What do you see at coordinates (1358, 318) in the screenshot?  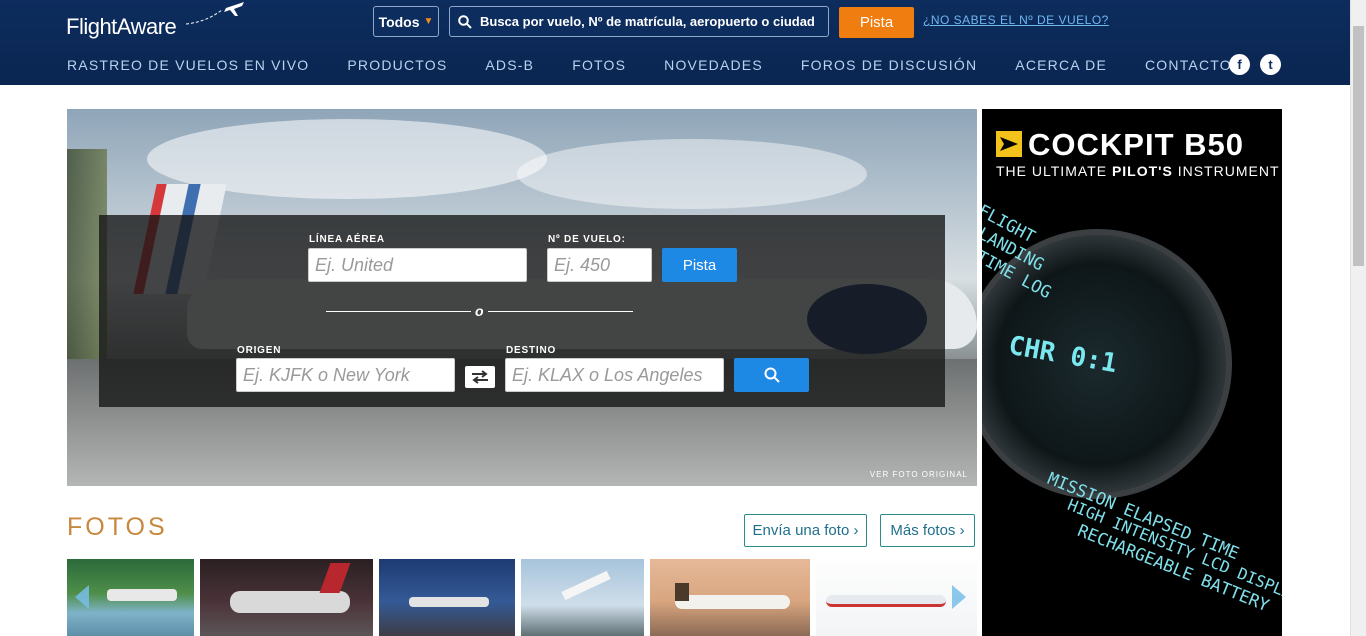 I see `page-scrollbar` at bounding box center [1358, 318].